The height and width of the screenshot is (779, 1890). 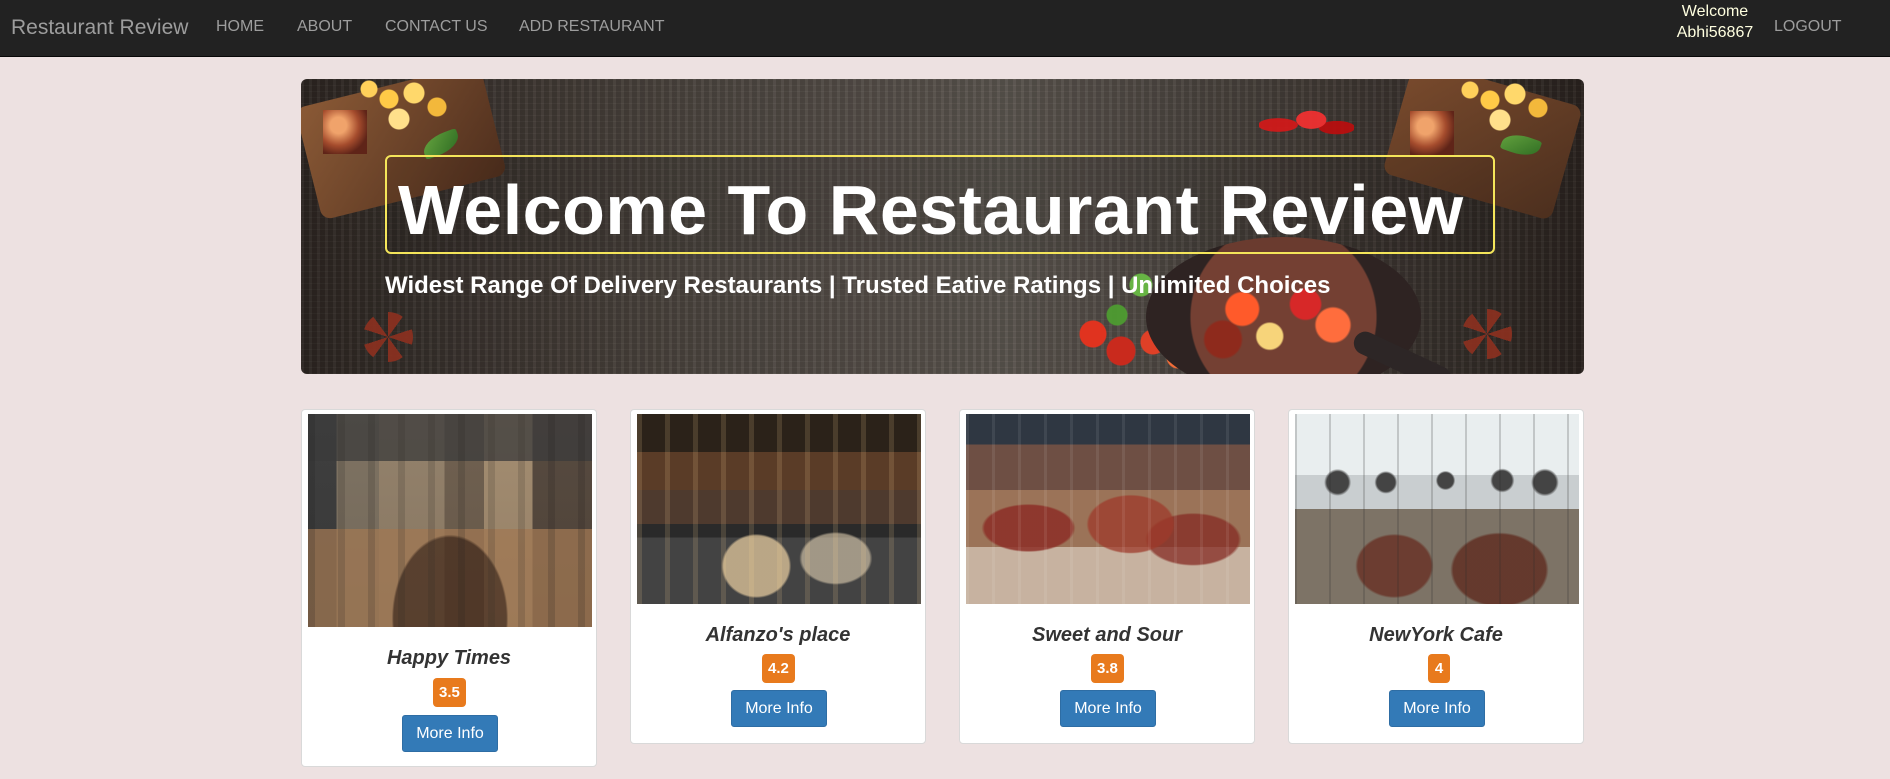 I want to click on rating-badge: 4, so click(x=1439, y=668).